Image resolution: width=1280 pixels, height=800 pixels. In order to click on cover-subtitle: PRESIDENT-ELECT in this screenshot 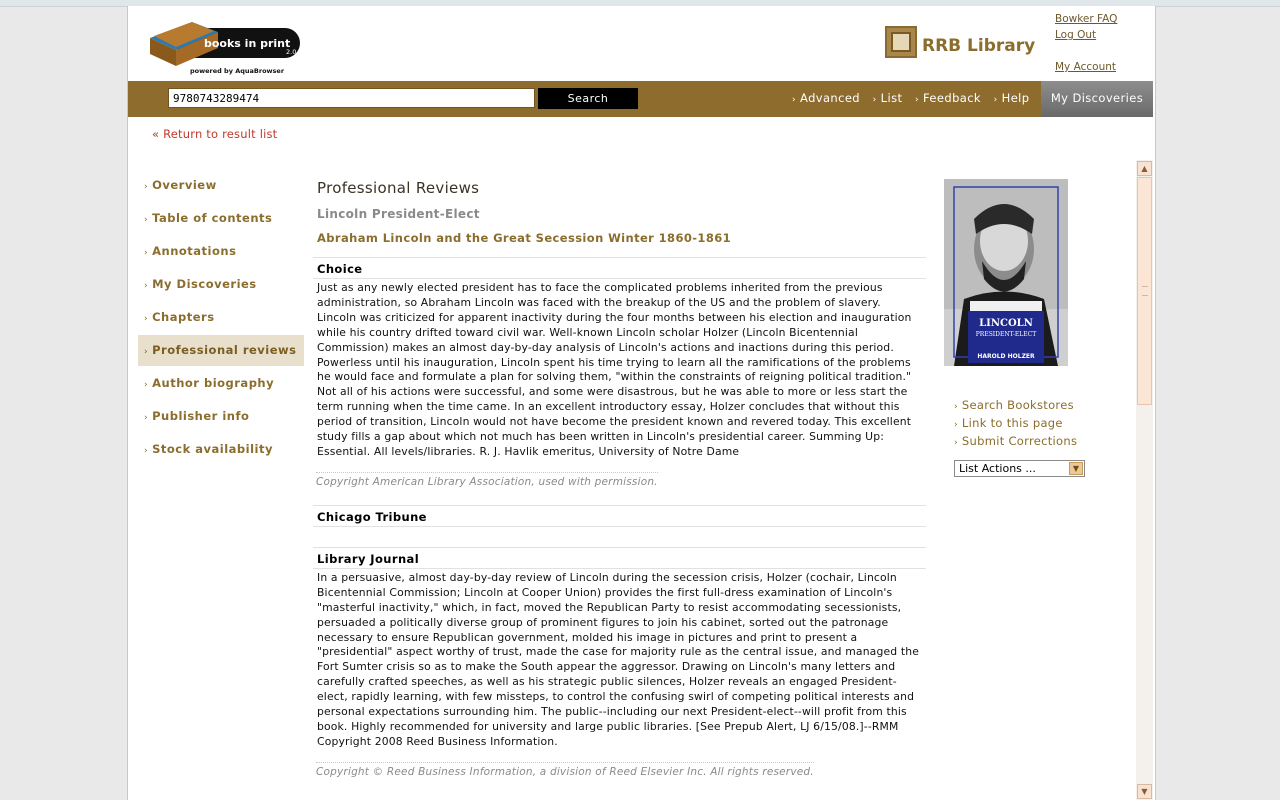, I will do `click(1006, 334)`.